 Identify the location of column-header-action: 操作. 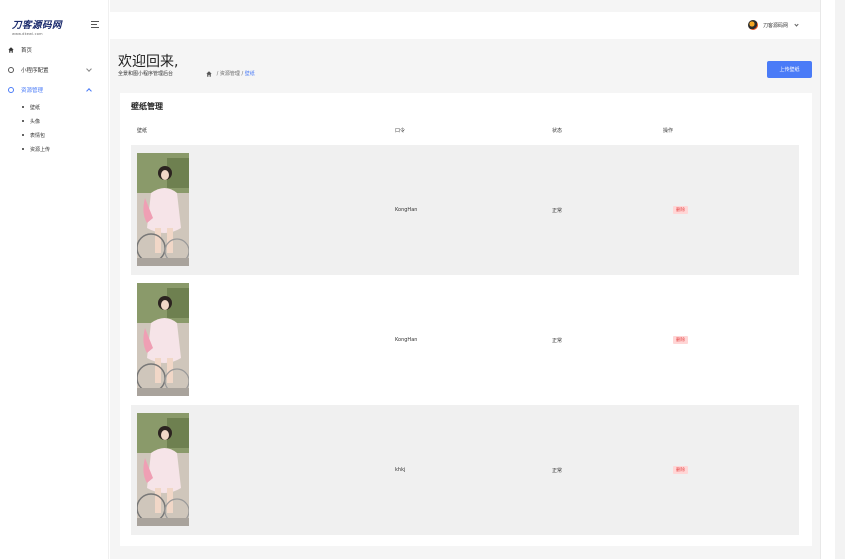
(668, 131).